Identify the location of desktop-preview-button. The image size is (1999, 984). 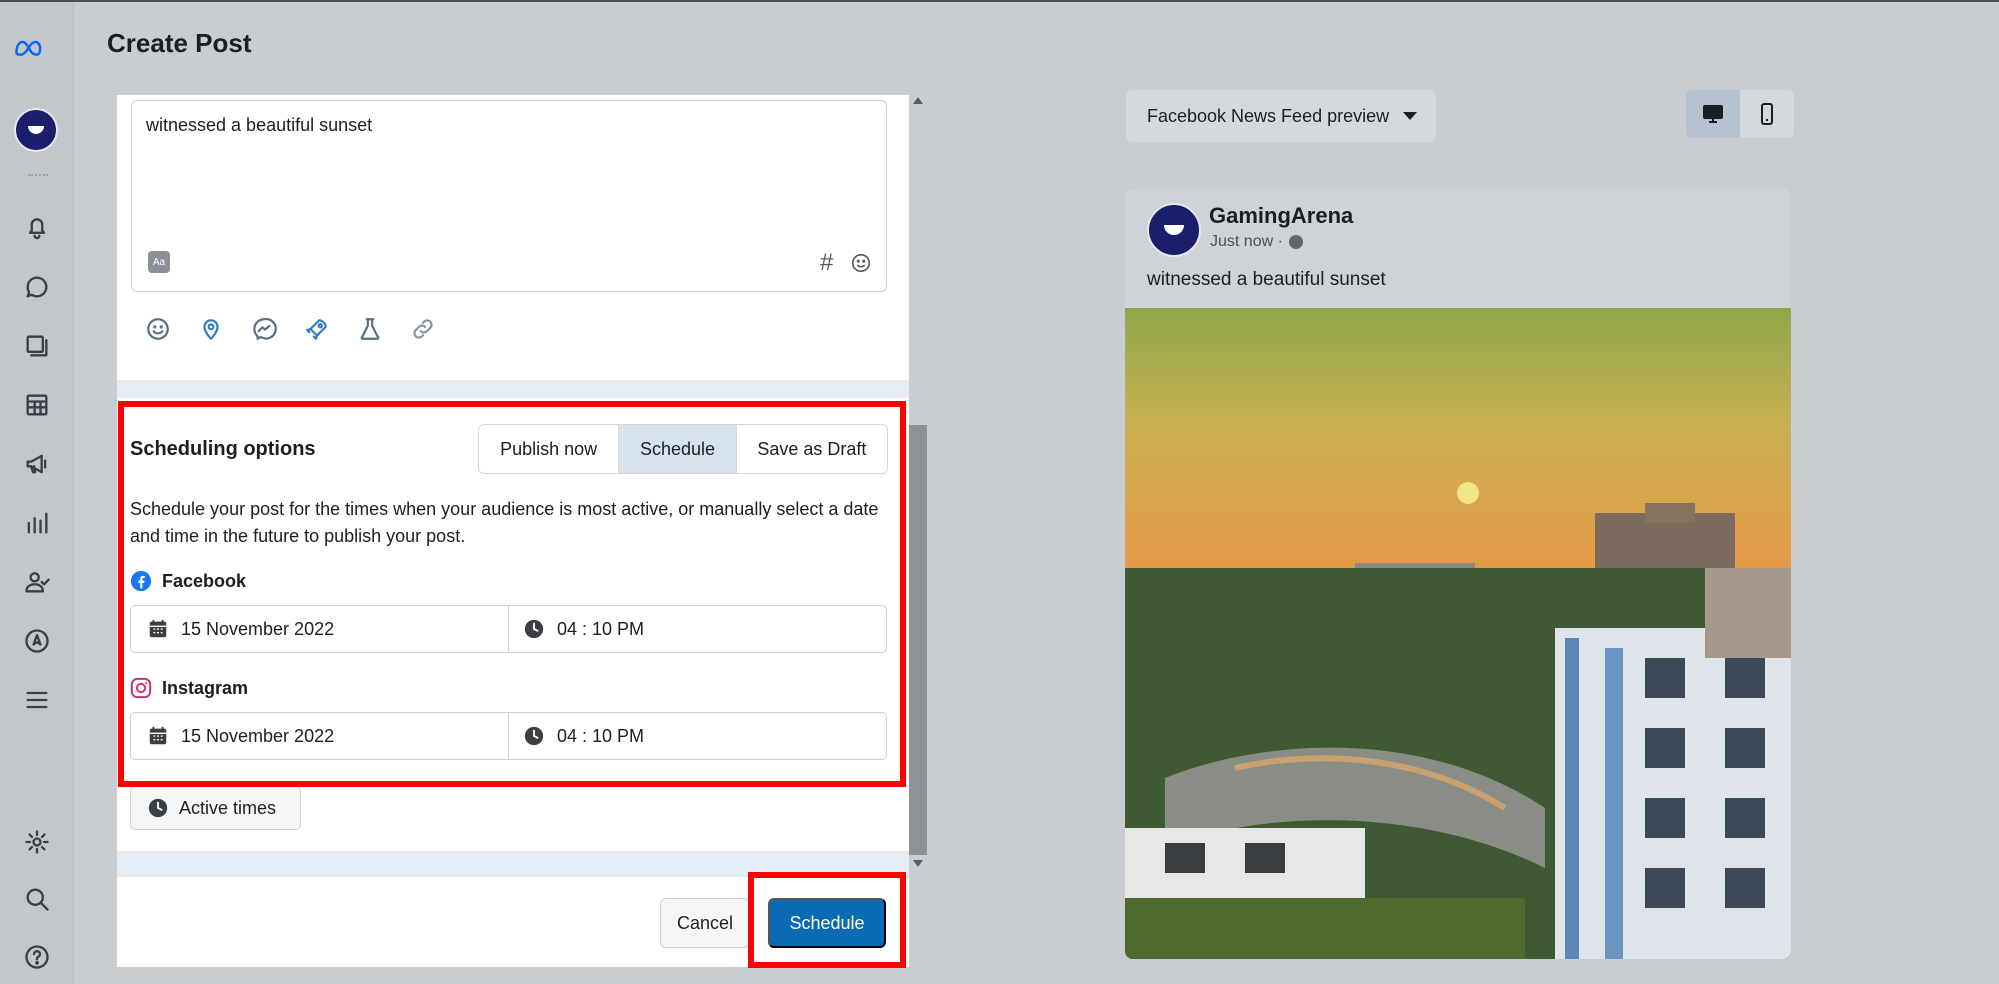
(1713, 114).